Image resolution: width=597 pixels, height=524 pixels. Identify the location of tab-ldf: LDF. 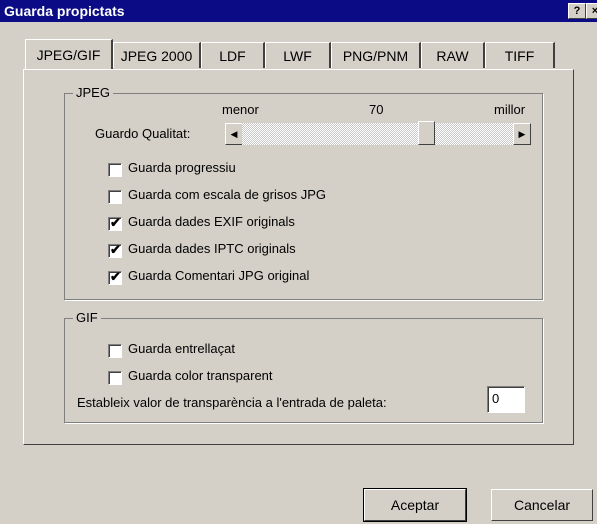
(233, 55).